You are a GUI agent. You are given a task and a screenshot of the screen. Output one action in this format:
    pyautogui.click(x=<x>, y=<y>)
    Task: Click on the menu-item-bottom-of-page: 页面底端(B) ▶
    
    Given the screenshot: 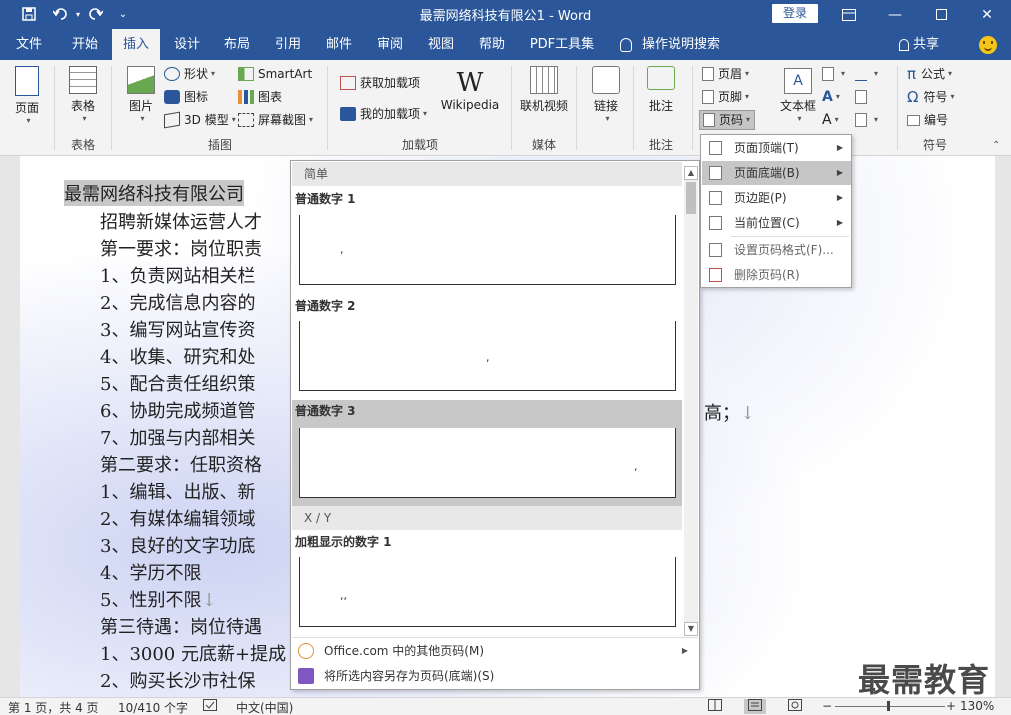 What is the action you would take?
    pyautogui.click(x=776, y=173)
    